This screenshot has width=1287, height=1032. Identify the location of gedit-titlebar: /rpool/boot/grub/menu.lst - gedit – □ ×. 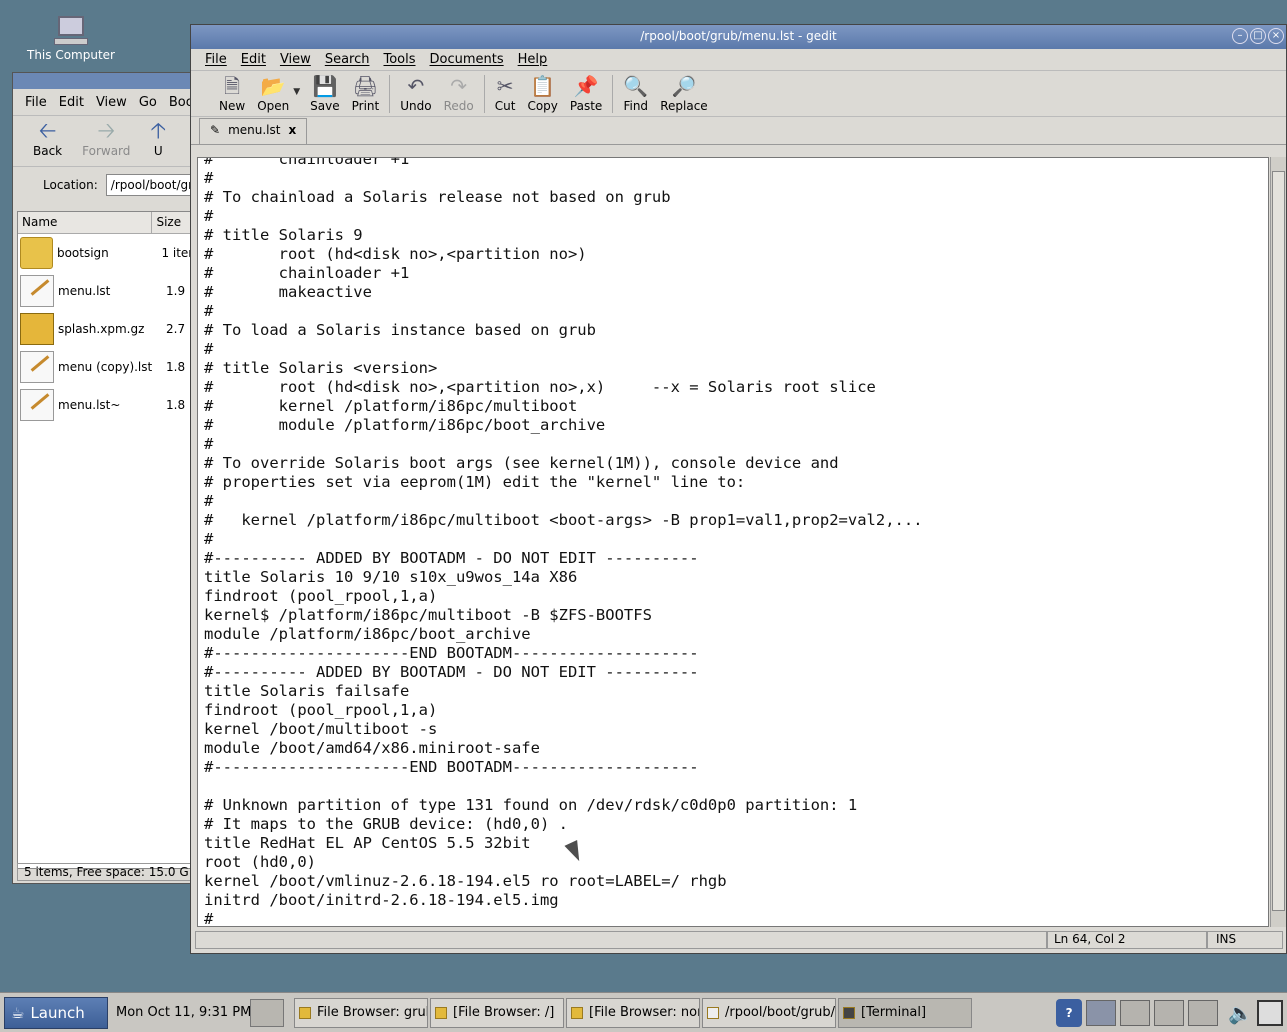
(738, 37).